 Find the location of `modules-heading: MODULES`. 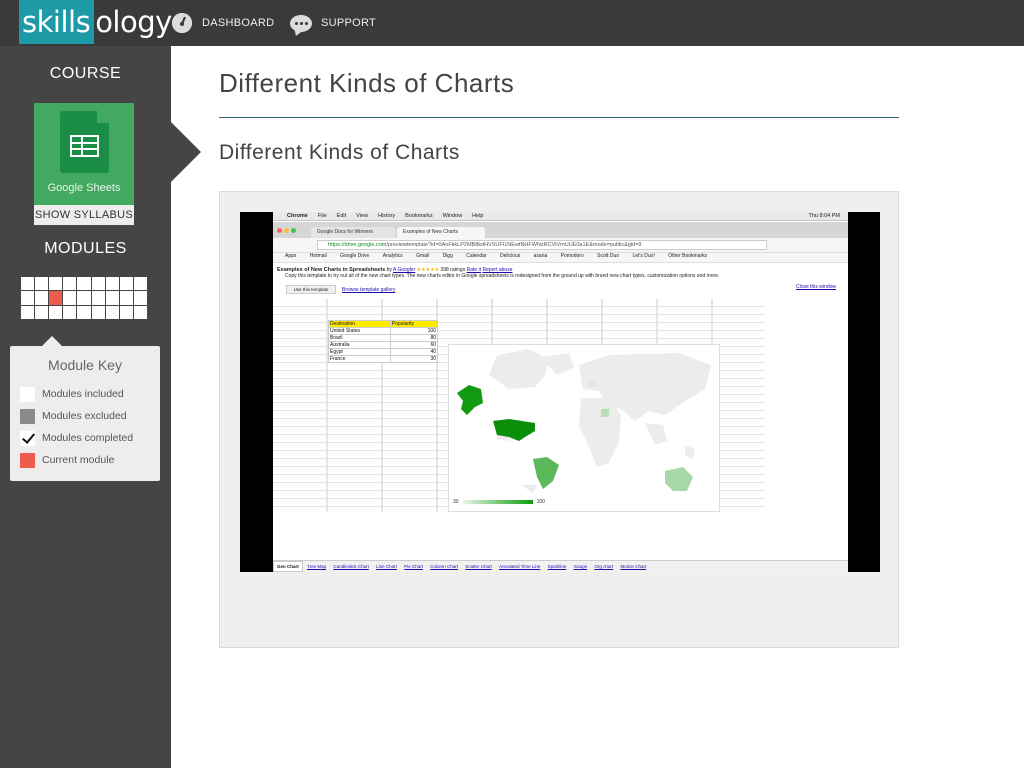

modules-heading: MODULES is located at coordinates (85, 248).